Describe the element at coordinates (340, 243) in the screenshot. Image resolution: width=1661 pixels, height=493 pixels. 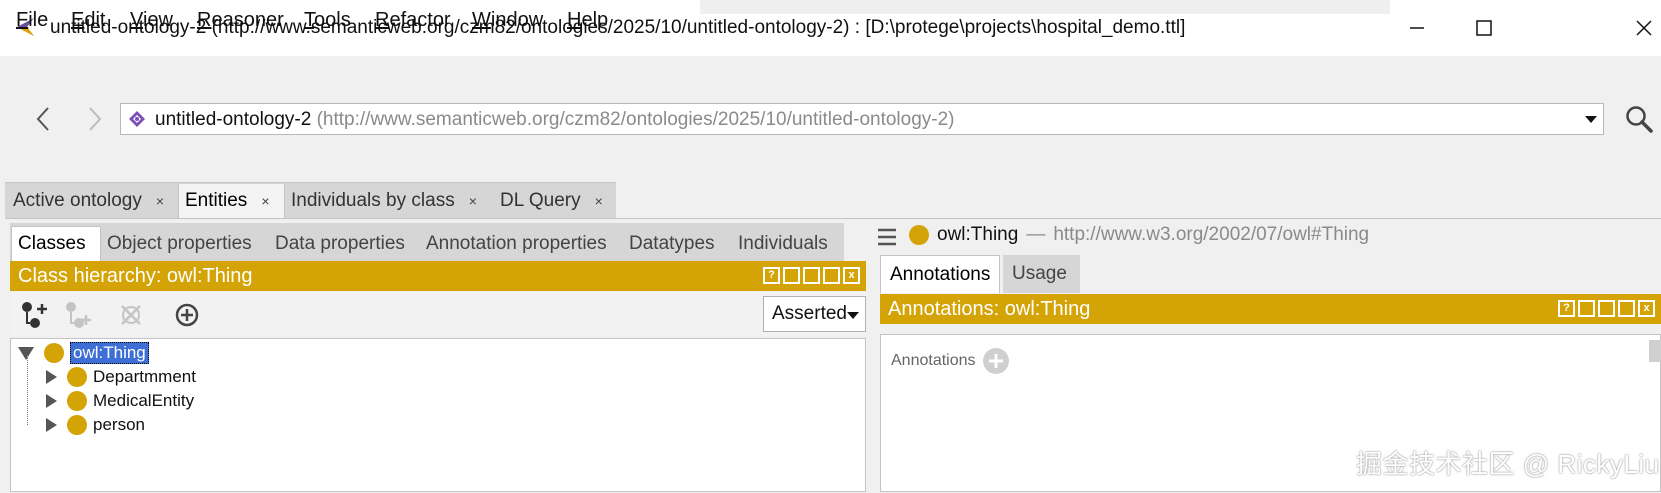
I see `subtab-data-properties: Data properties` at that location.